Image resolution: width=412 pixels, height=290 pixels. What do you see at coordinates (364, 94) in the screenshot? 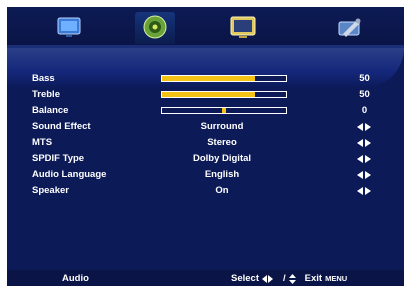
I see `treble-value: 50` at bounding box center [364, 94].